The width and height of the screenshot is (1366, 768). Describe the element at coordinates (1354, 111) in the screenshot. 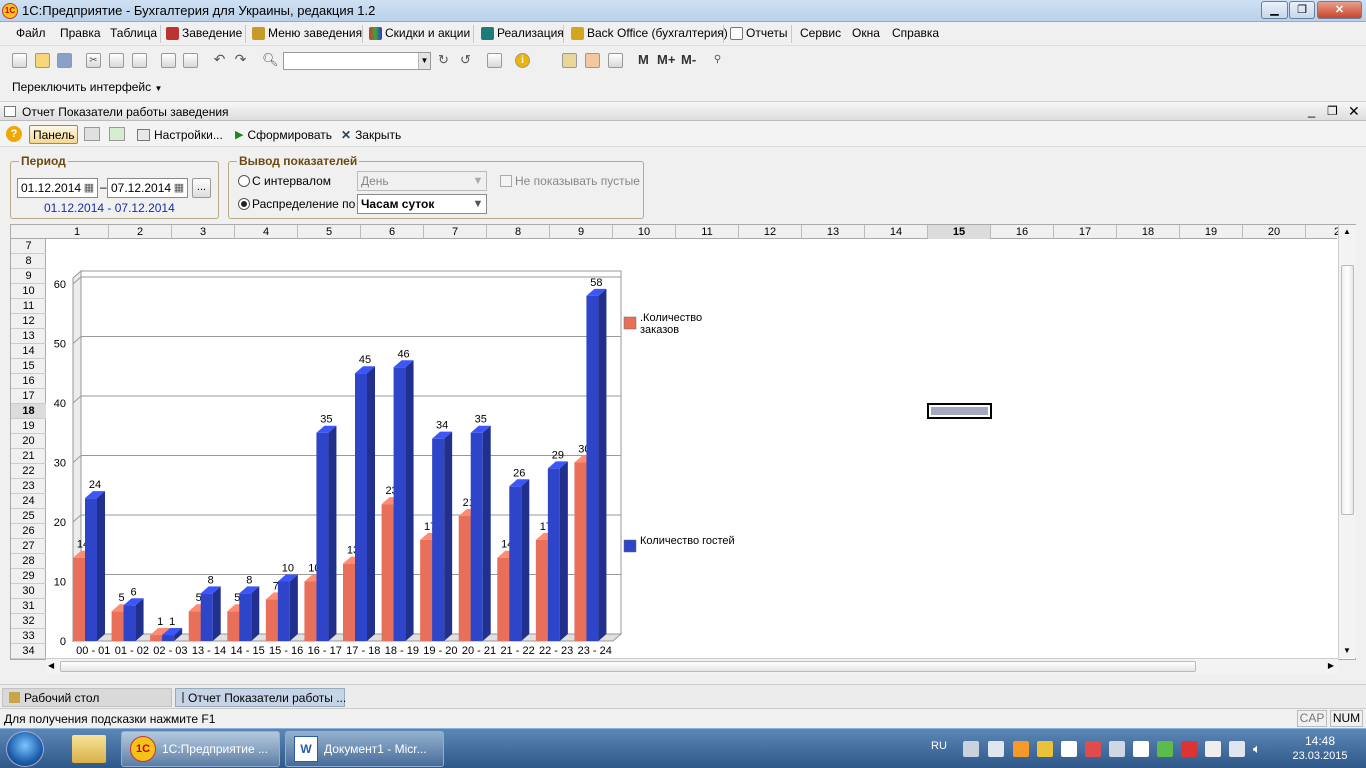

I see `doc-close-button: ✕` at that location.